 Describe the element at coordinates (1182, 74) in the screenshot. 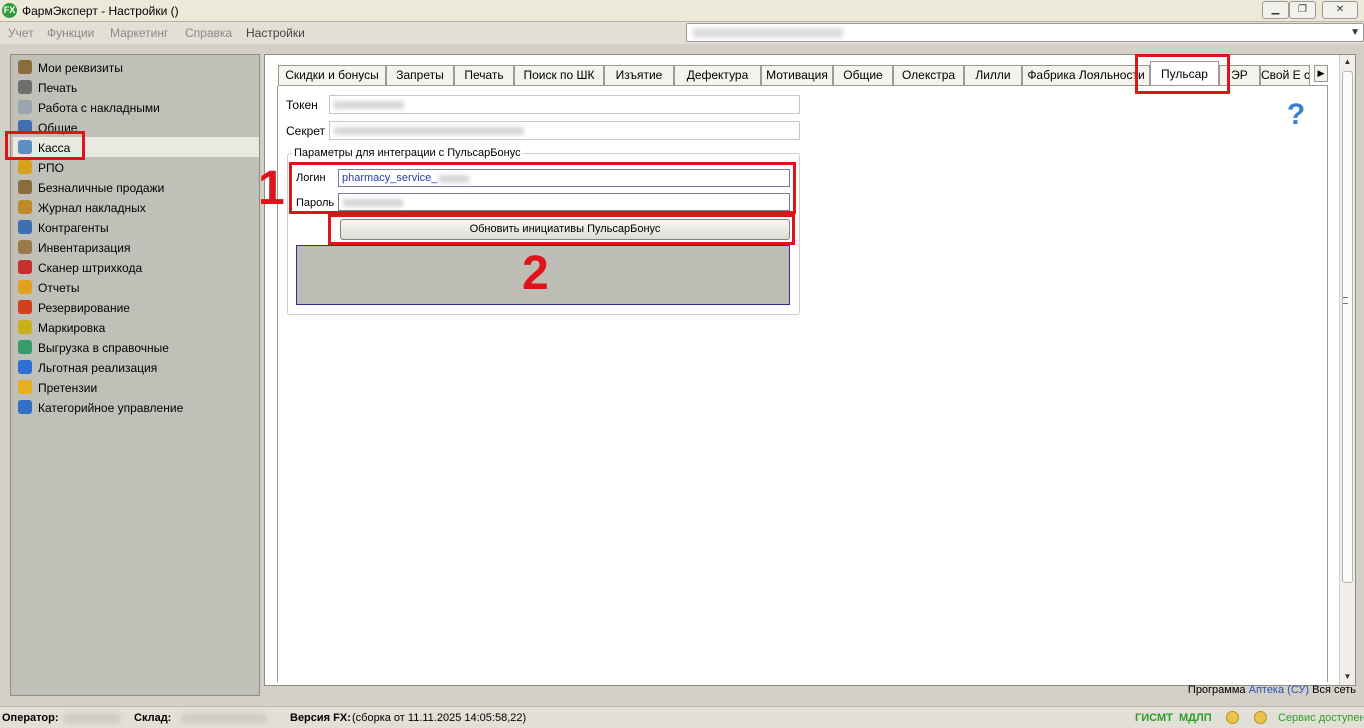

I see `annotation-pulsar-tab-highlight` at that location.